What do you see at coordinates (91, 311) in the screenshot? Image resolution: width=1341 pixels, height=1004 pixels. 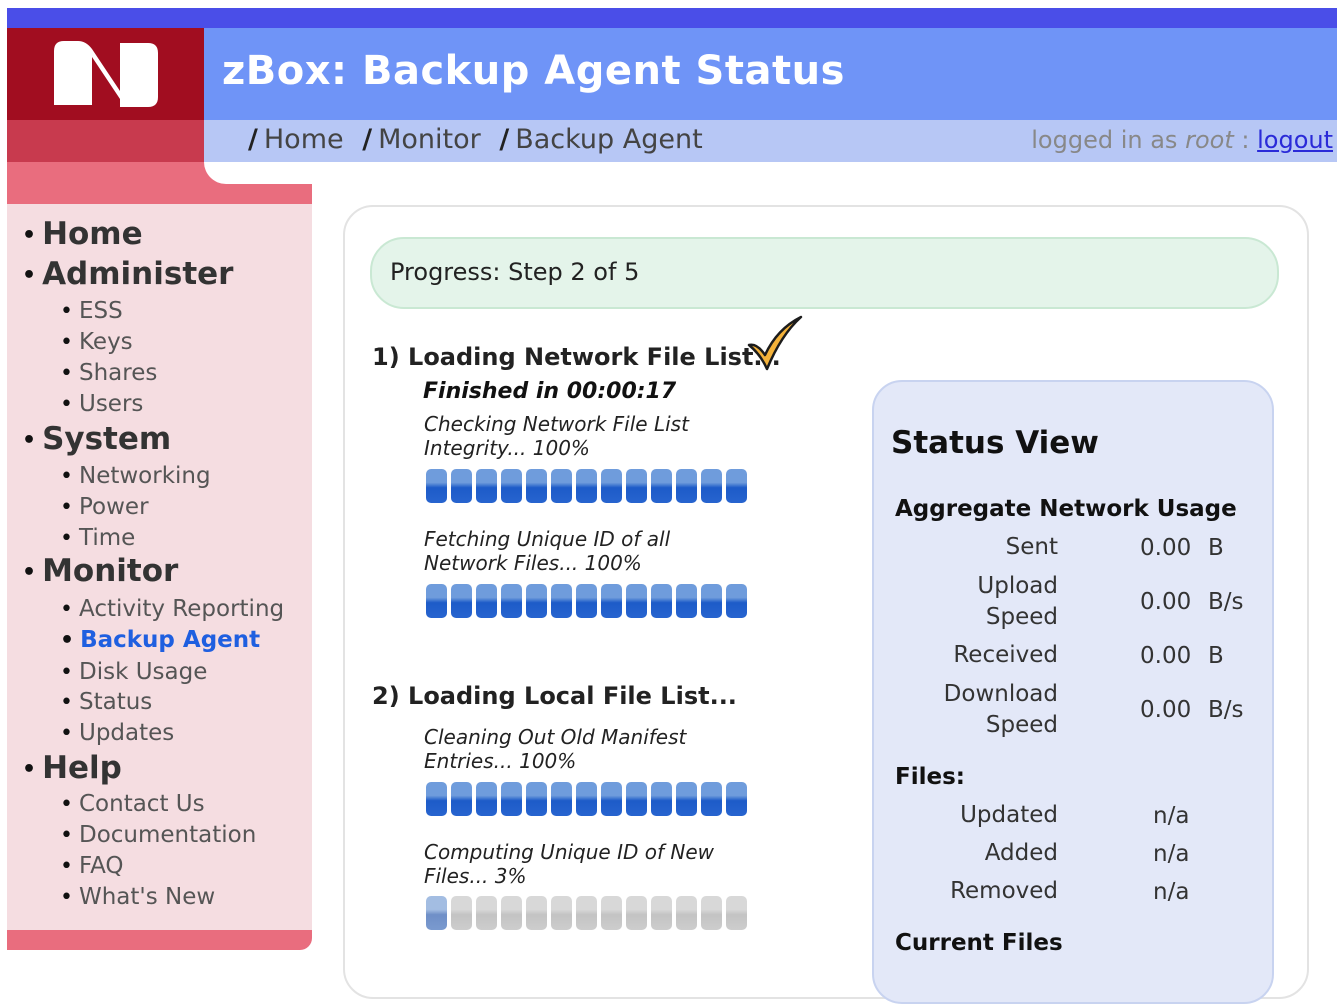 I see `sidebar-item-ess: • ESS` at bounding box center [91, 311].